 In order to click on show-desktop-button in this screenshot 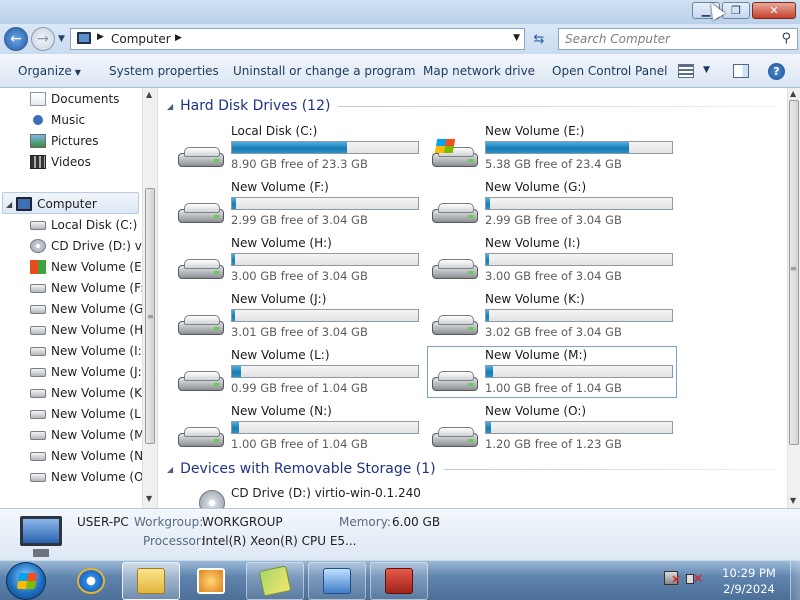, I will do `click(795, 580)`.